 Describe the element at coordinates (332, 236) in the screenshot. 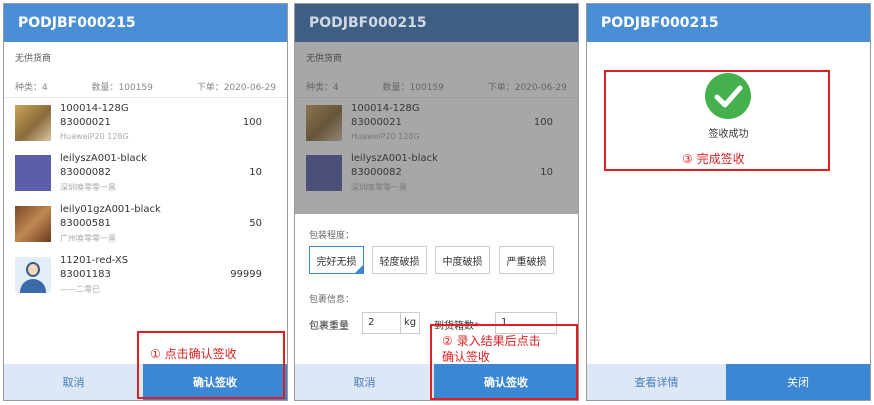

I see `package-condition-title: 包装程度：` at that location.